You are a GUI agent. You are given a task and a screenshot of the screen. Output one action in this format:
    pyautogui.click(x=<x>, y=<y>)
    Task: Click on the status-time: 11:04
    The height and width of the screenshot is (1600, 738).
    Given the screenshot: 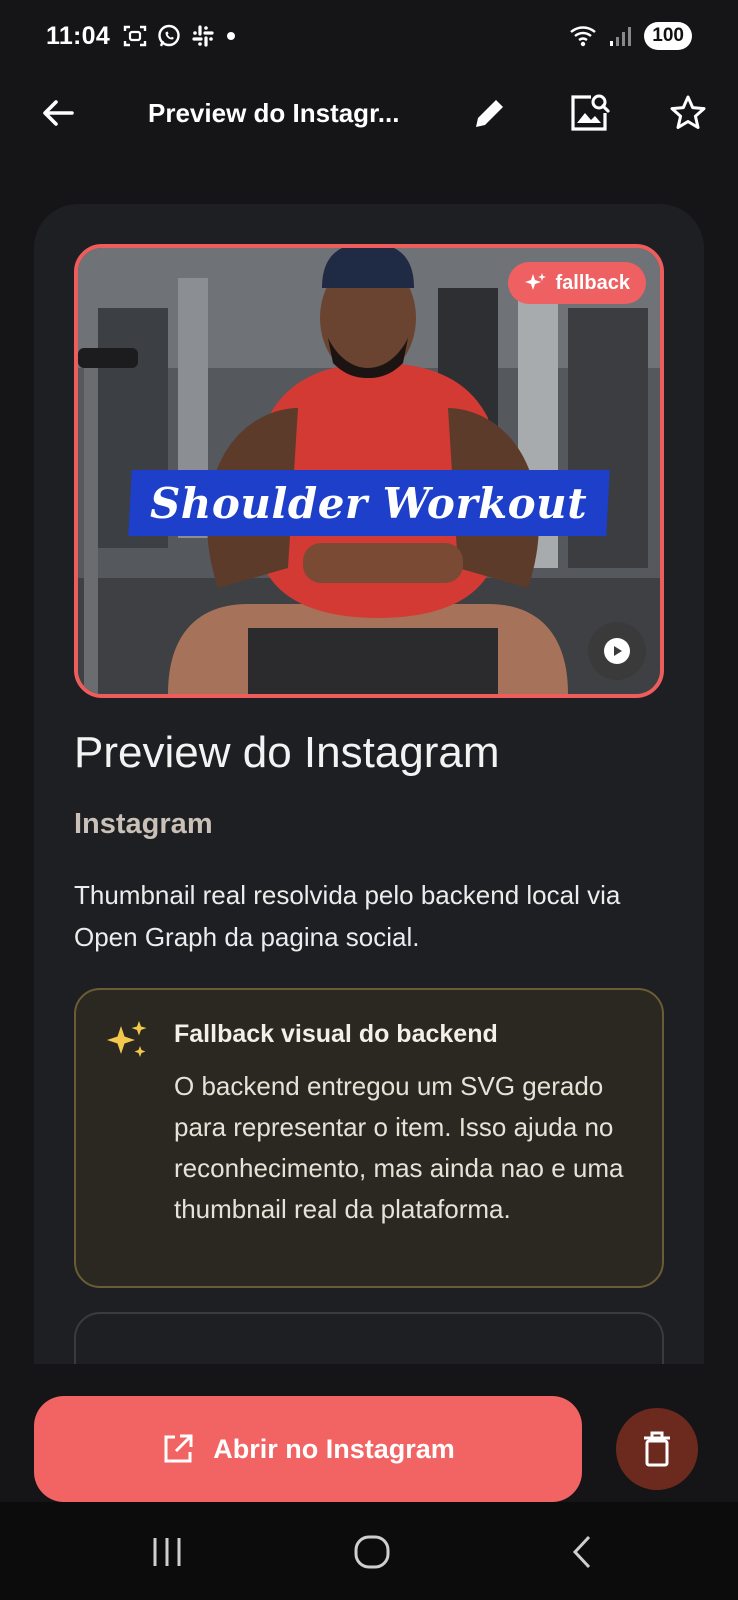 What is the action you would take?
    pyautogui.click(x=78, y=35)
    